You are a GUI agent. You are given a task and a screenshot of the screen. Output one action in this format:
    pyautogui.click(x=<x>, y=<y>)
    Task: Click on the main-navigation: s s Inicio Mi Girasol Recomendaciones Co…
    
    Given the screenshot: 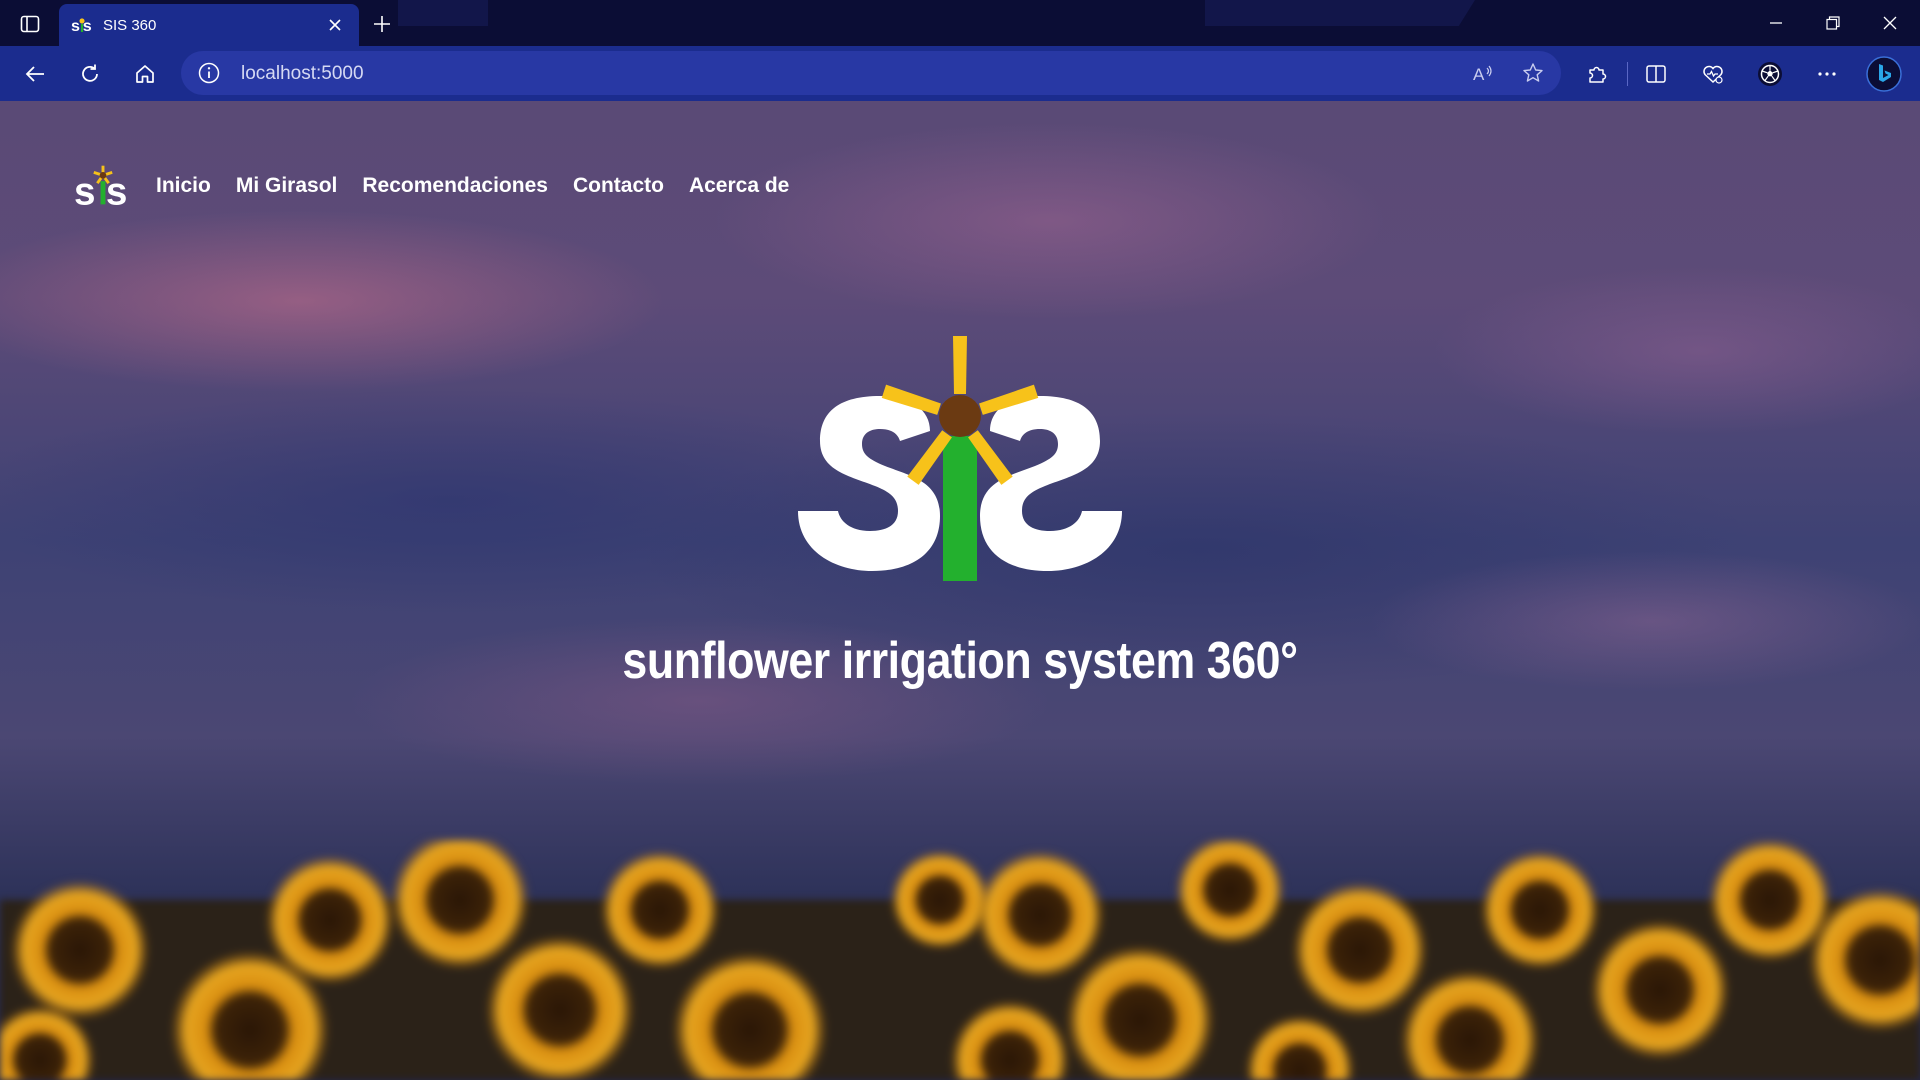 What is the action you would take?
    pyautogui.click(x=444, y=186)
    